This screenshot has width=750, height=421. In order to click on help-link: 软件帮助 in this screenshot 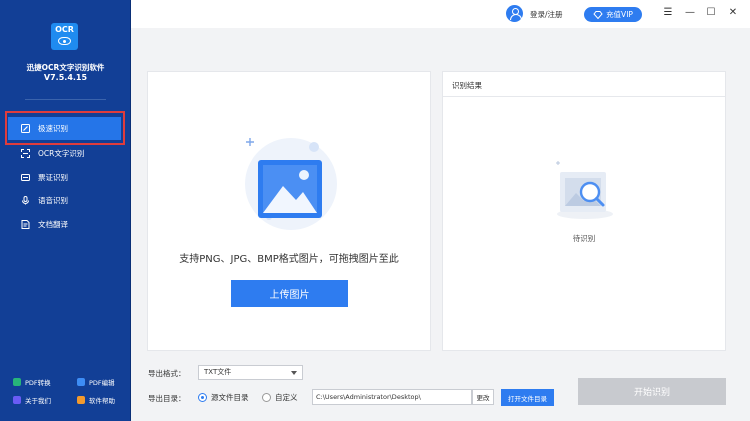, I will do `click(96, 400)`.